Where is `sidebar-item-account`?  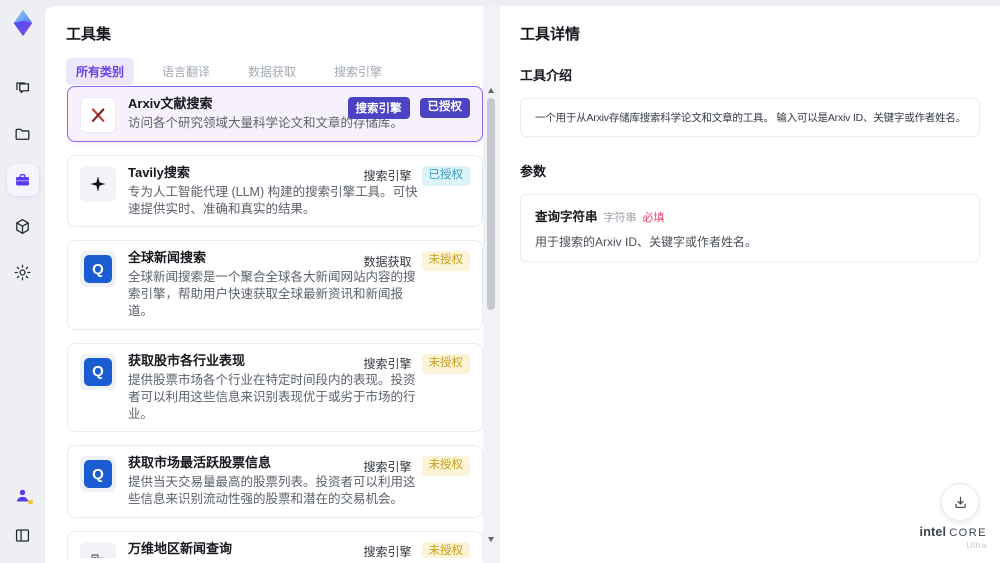
sidebar-item-account is located at coordinates (23, 495).